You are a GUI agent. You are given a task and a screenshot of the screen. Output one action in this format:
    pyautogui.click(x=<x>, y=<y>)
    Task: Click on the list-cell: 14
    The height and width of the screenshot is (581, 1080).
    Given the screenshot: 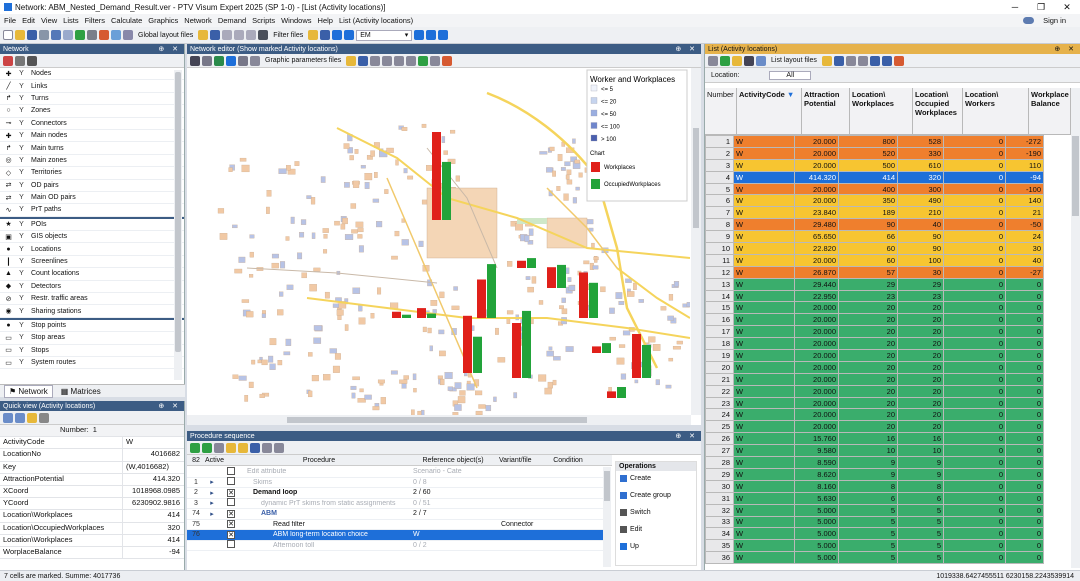 What is the action you would take?
    pyautogui.click(x=719, y=296)
    